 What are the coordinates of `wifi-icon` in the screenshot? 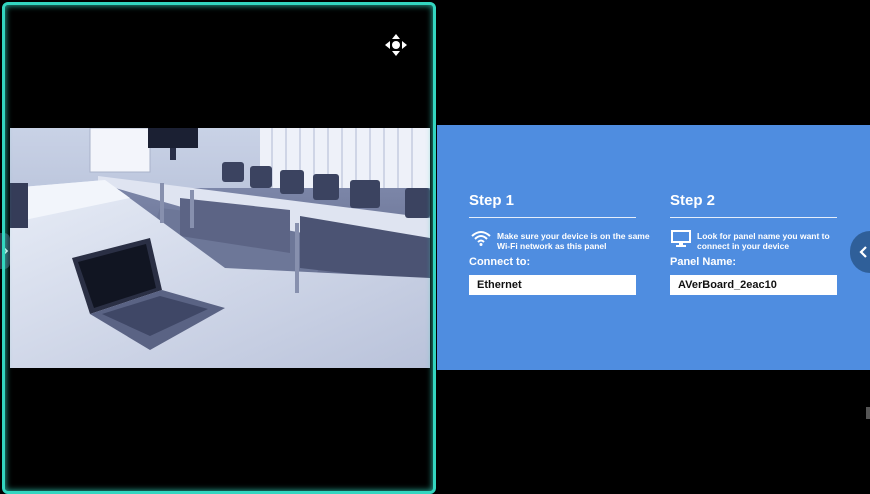 It's located at (481, 240).